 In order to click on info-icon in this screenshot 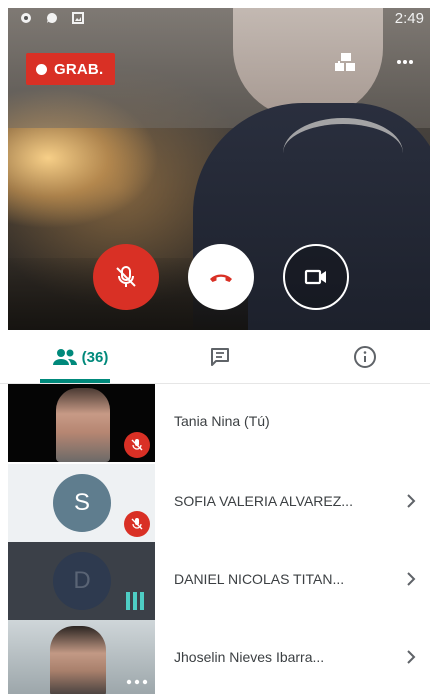, I will do `click(365, 357)`.